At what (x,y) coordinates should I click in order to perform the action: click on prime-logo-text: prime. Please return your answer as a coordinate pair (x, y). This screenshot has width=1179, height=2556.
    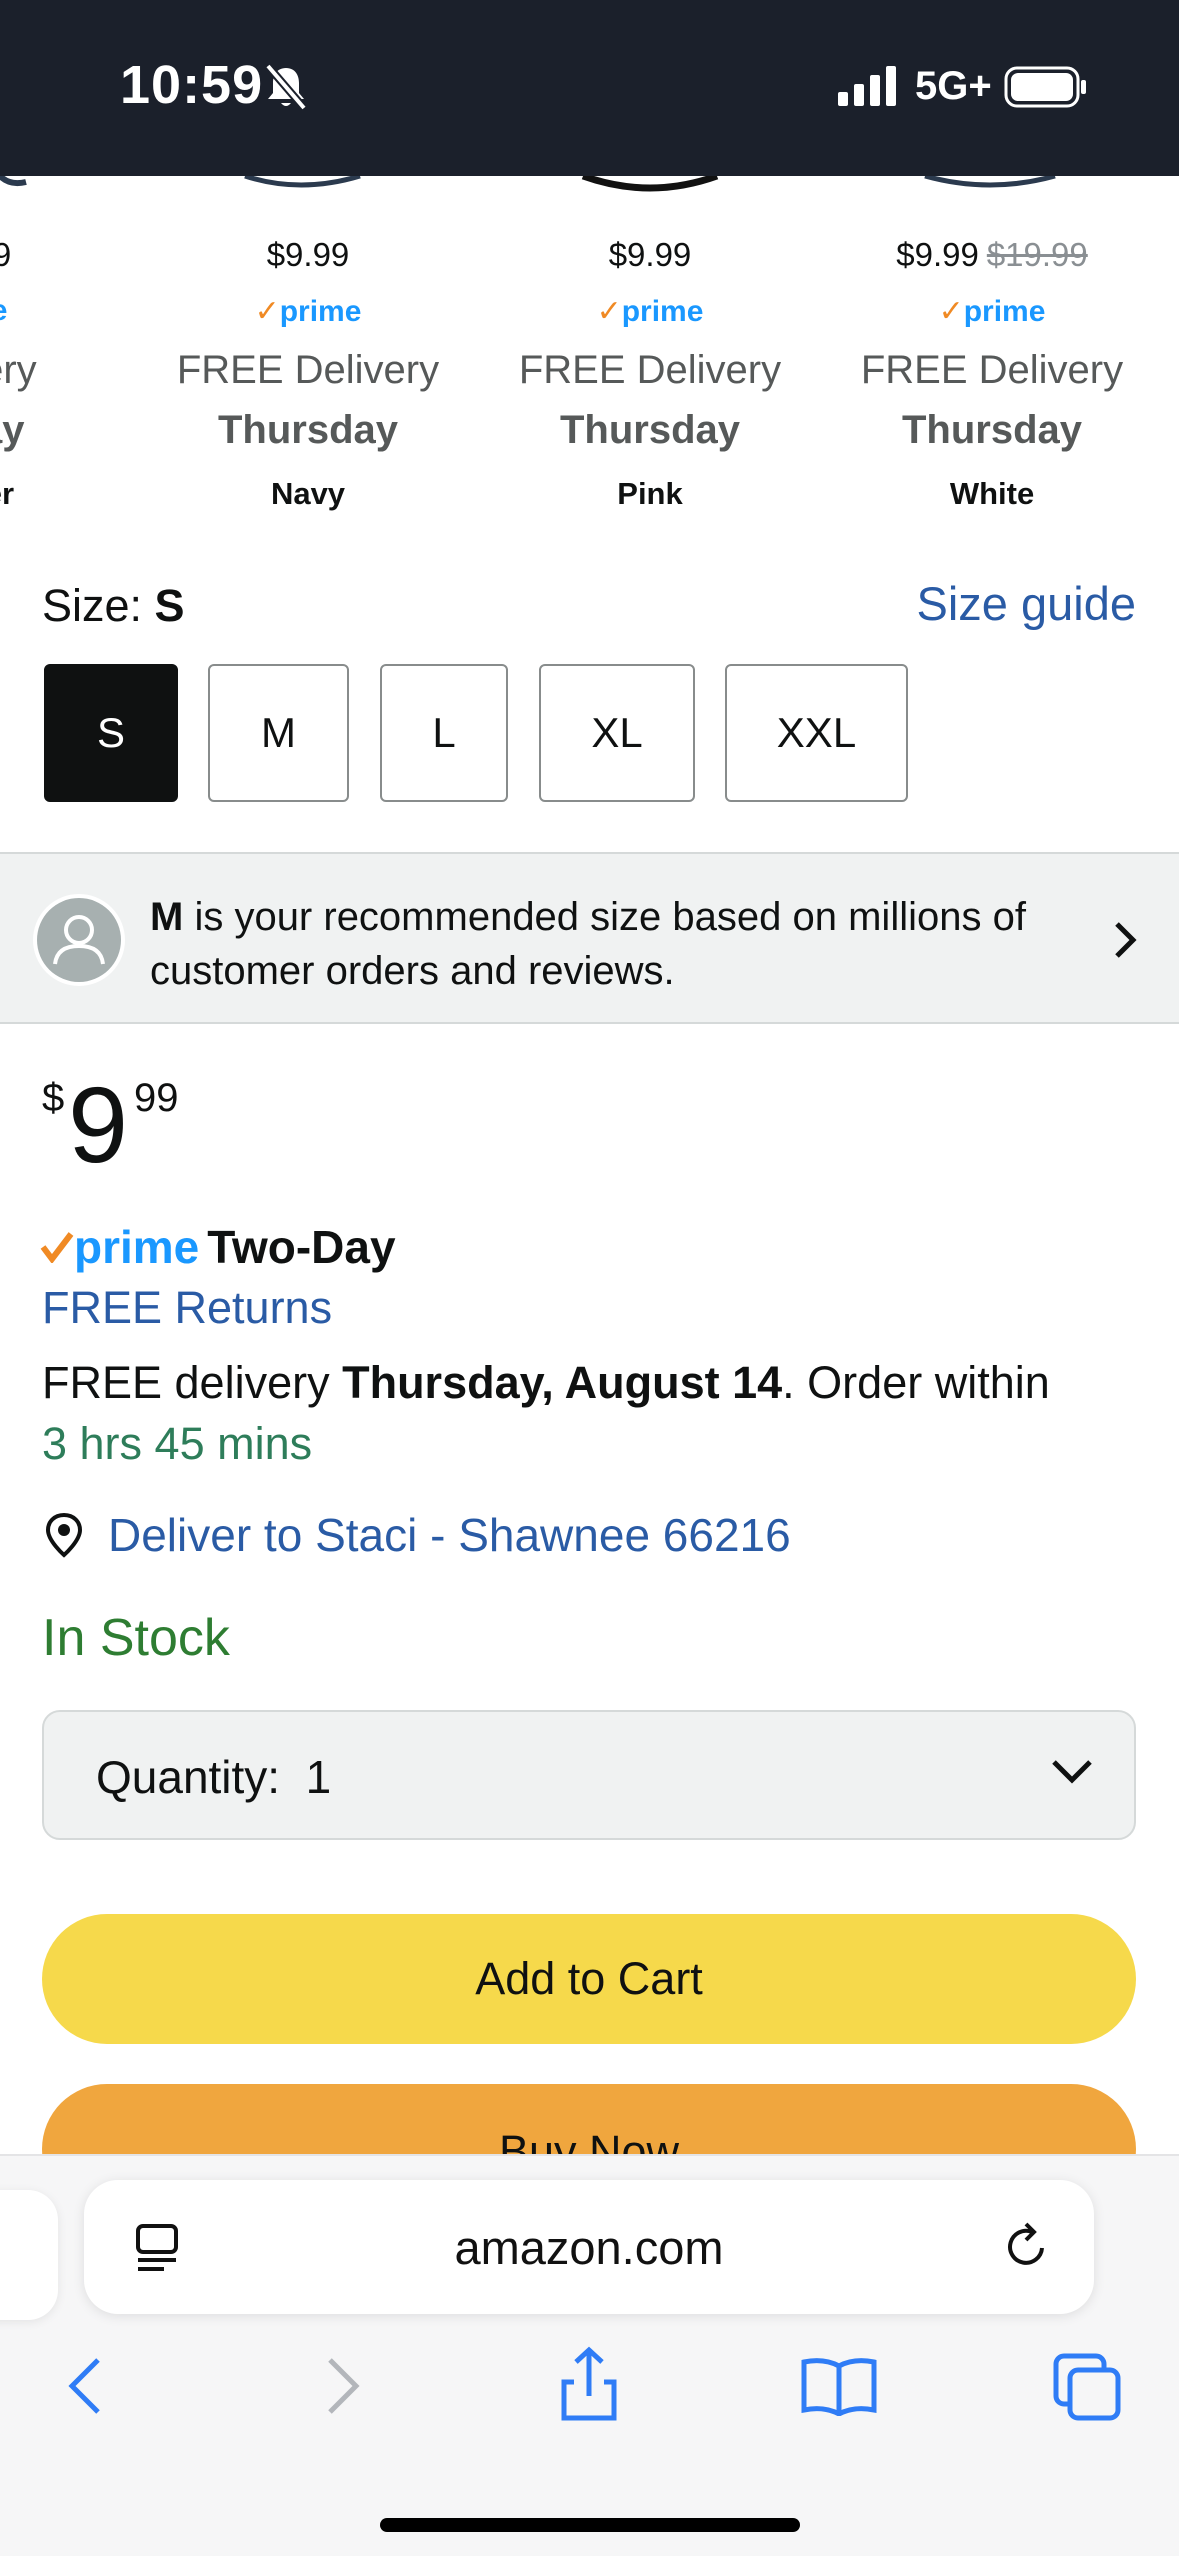
    Looking at the image, I should click on (137, 1247).